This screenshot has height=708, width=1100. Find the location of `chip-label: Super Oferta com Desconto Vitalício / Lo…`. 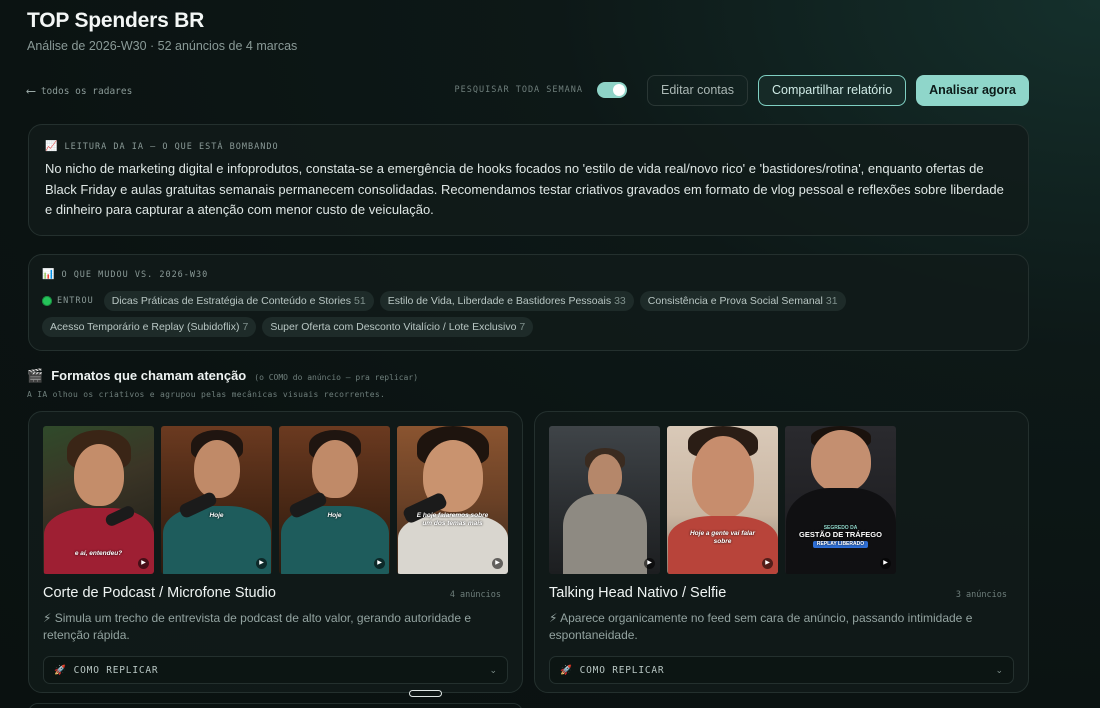

chip-label: Super Oferta com Desconto Vitalício / Lo… is located at coordinates (393, 327).